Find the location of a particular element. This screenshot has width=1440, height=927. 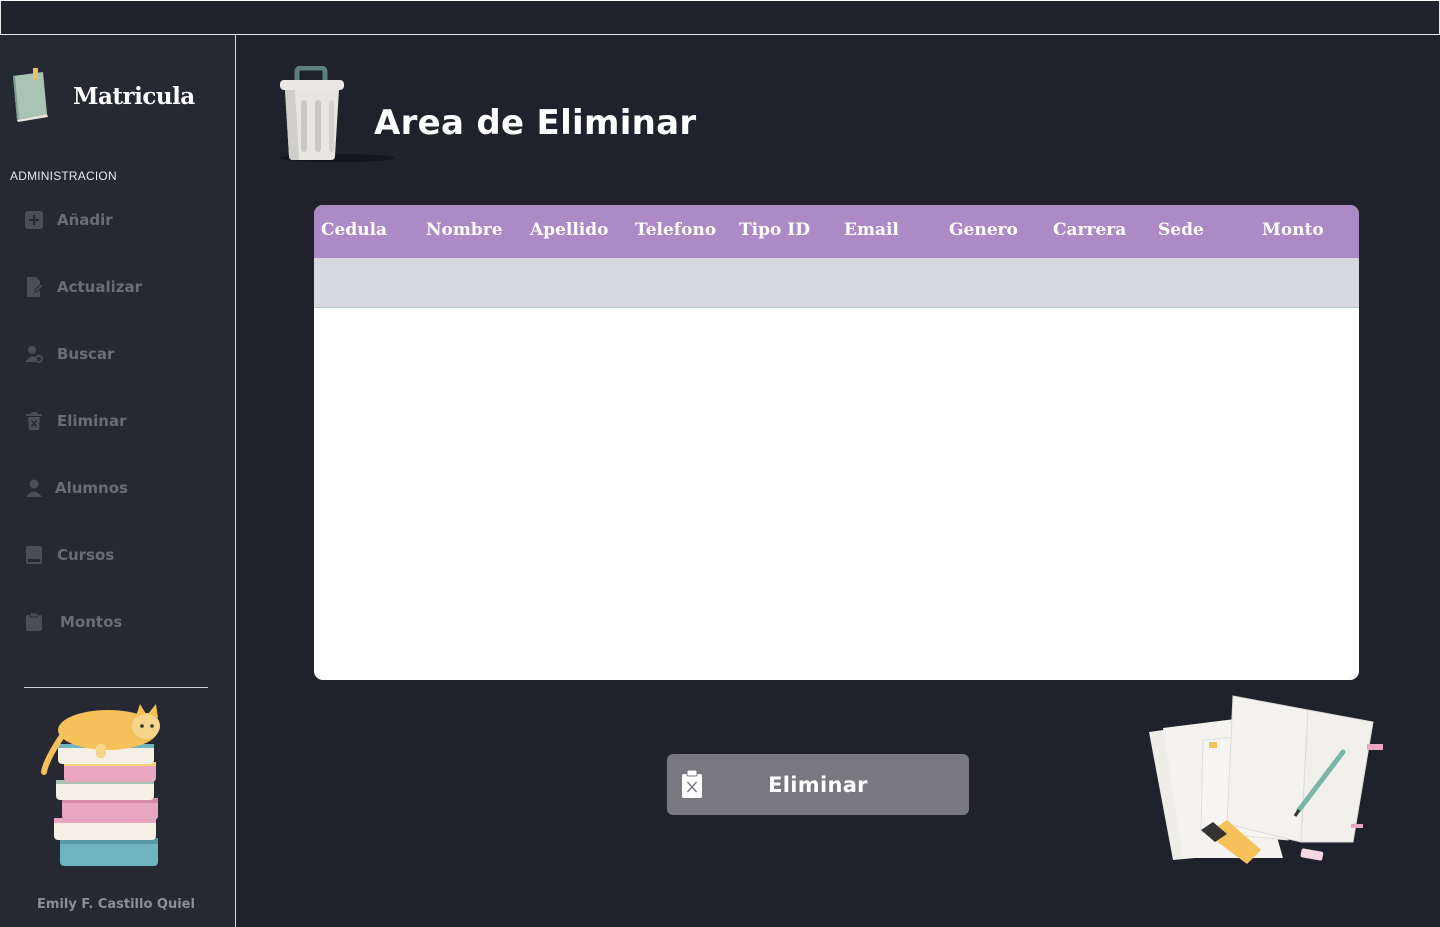

page-title: Area de Eliminar is located at coordinates (535, 123).